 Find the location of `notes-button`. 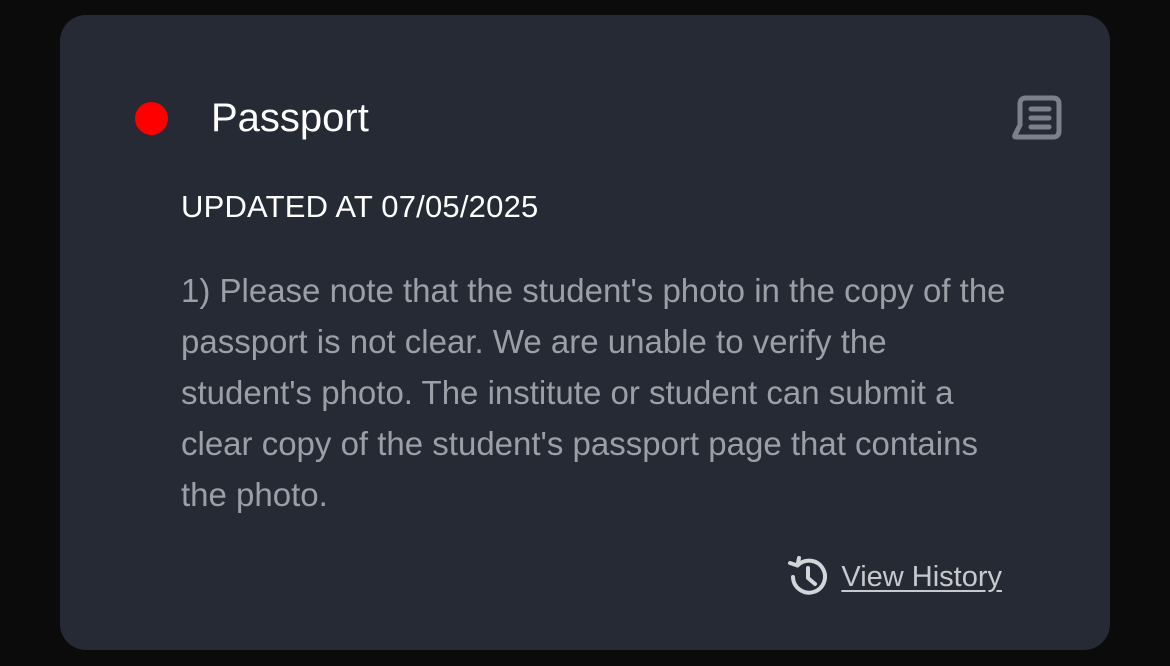

notes-button is located at coordinates (1037, 118).